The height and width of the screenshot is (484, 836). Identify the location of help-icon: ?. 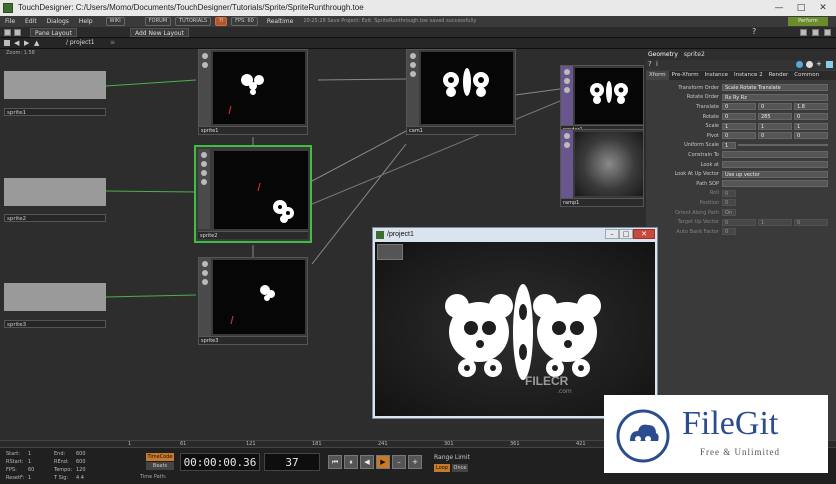
(754, 31).